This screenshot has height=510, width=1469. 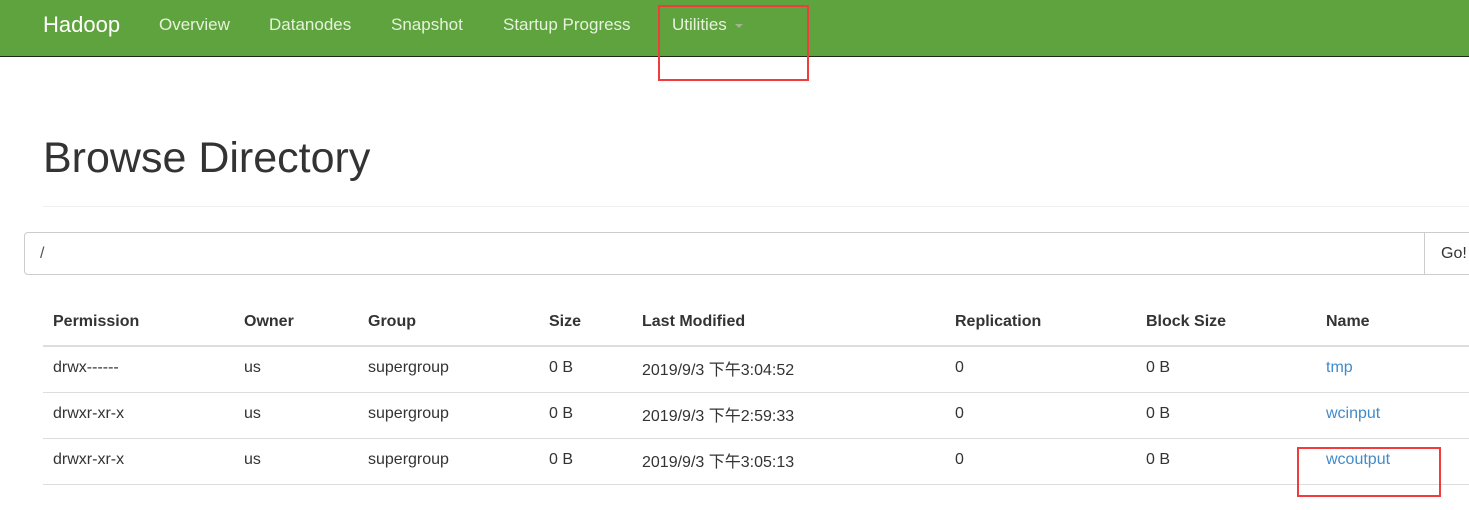 What do you see at coordinates (788, 369) in the screenshot?
I see `table-cell: 2019/9/3 下午3:04:52` at bounding box center [788, 369].